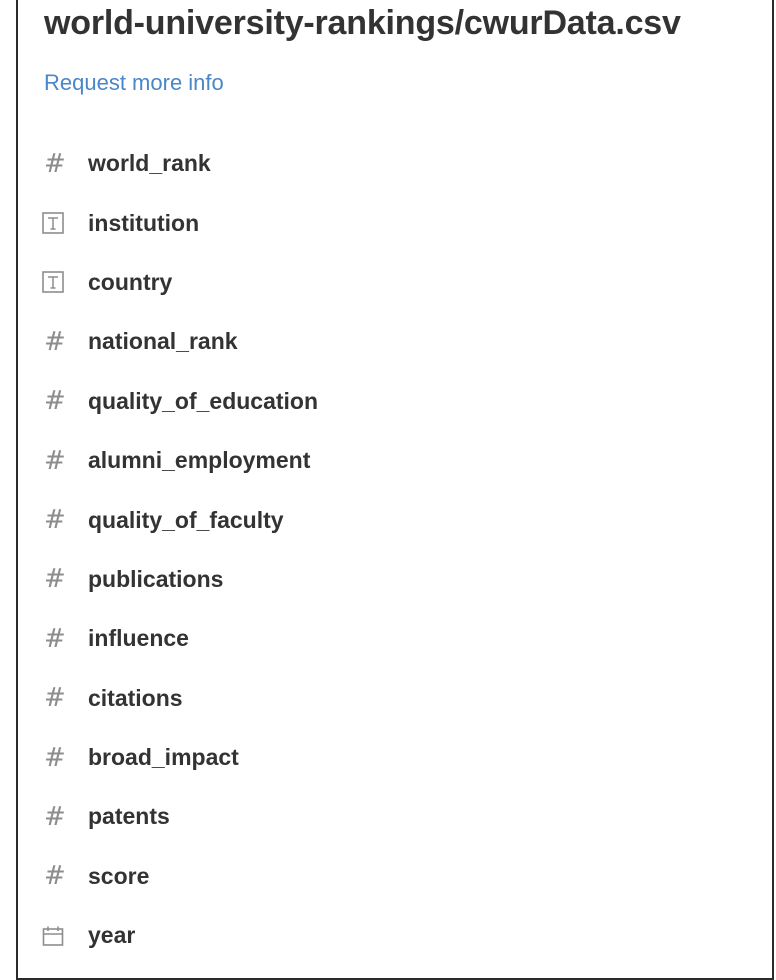 This screenshot has height=980, width=776. I want to click on column-row-alumni-employment: # alumni_employment, so click(180, 460).